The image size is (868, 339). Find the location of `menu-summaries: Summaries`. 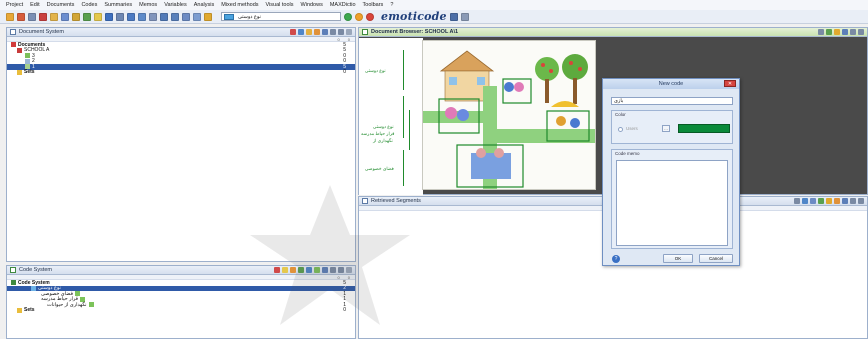

menu-summaries: Summaries is located at coordinates (118, 5).